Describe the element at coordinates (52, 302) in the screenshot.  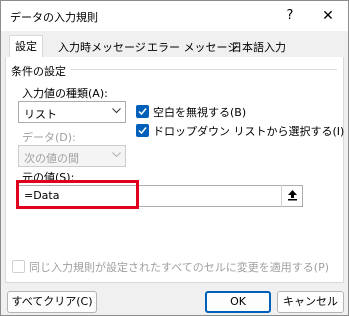
I see `clear-all-button: すべてクリア(C)` at that location.